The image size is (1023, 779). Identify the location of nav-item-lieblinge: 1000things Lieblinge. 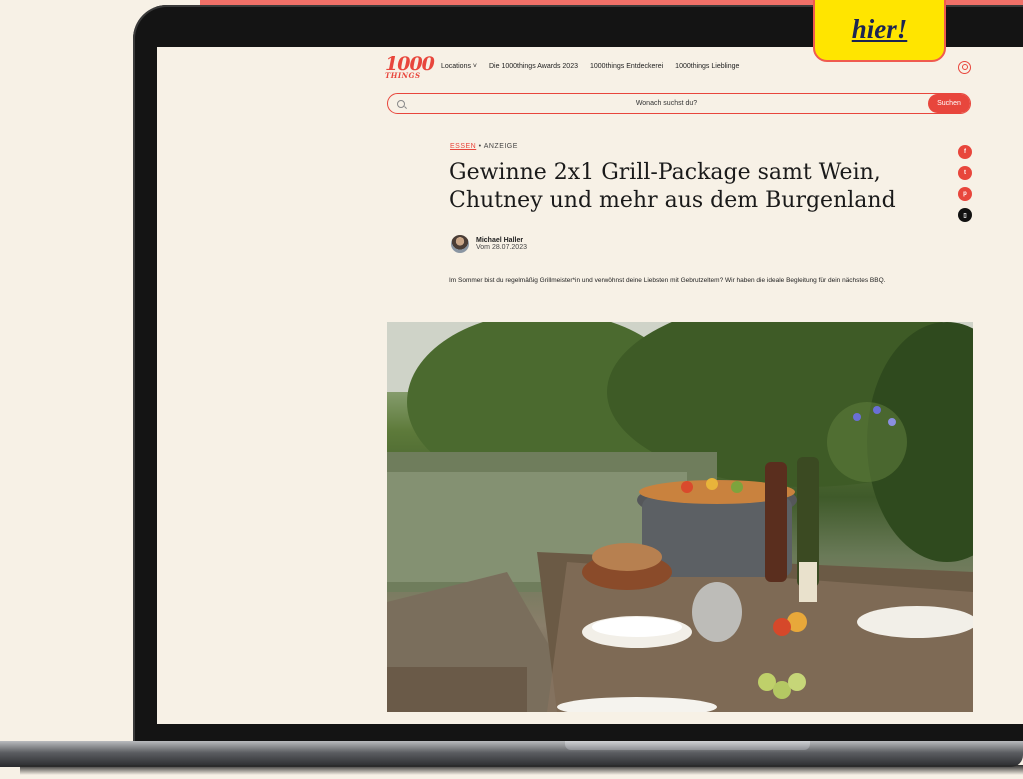
(707, 66).